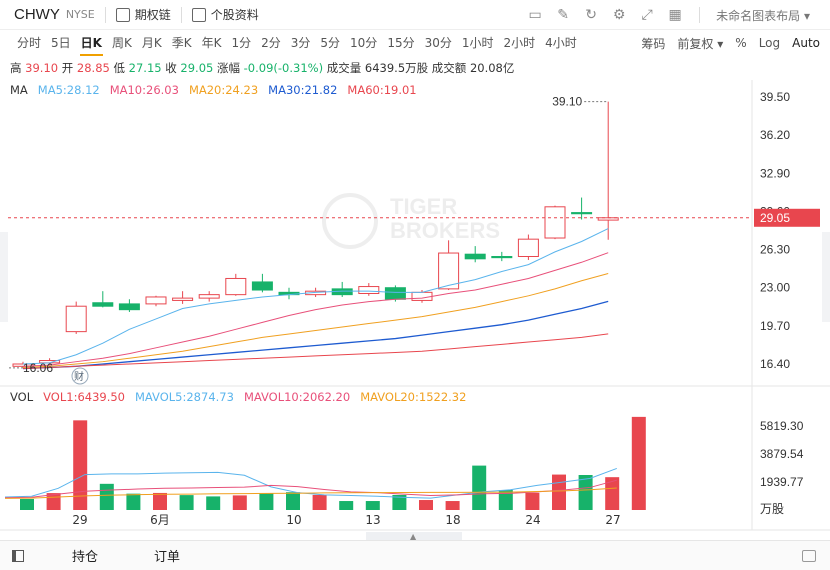  What do you see at coordinates (535, 15) in the screenshot?
I see `chart-image-icon: ▭` at bounding box center [535, 15].